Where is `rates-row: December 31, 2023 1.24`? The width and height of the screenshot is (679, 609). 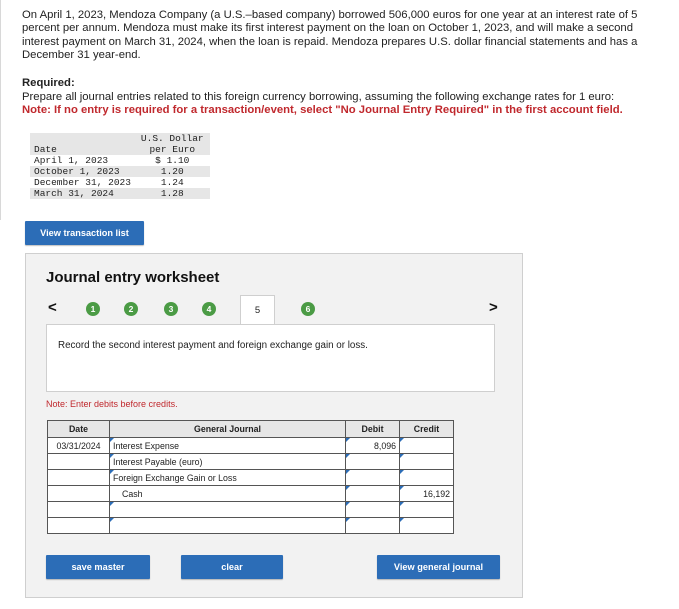
rates-row: December 31, 2023 1.24 is located at coordinates (120, 182).